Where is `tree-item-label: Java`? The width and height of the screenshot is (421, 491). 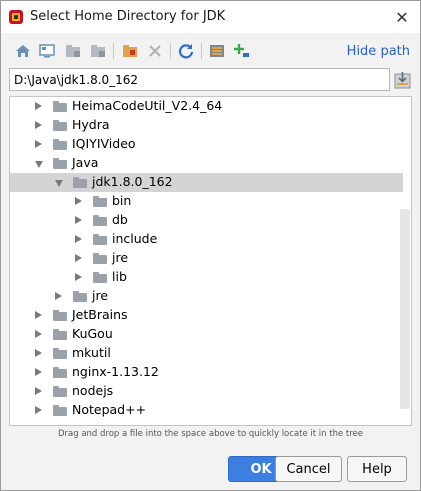
tree-item-label: Java is located at coordinates (85, 162).